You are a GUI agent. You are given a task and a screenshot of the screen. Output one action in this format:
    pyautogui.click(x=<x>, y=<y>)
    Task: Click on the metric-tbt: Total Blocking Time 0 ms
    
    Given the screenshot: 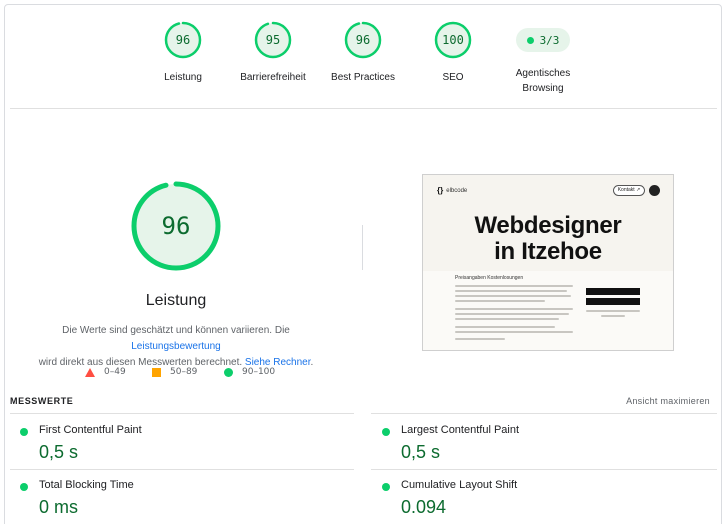 What is the action you would take?
    pyautogui.click(x=180, y=501)
    